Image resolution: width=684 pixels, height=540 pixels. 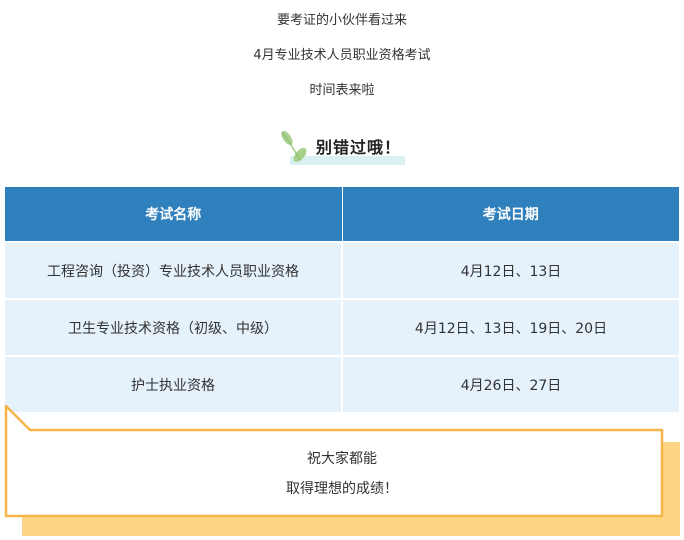 What do you see at coordinates (359, 147) in the screenshot?
I see `heading-text: 别错过哦！` at bounding box center [359, 147].